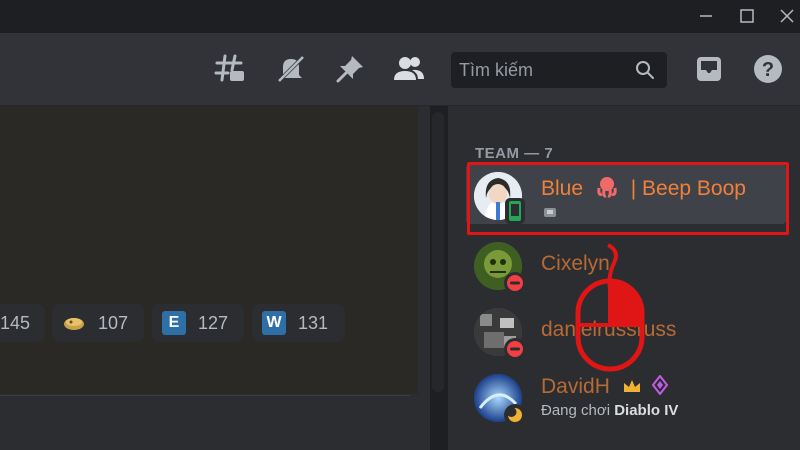 Image resolution: width=800 pixels, height=450 pixels. I want to click on reaction-count: 127, so click(213, 322).